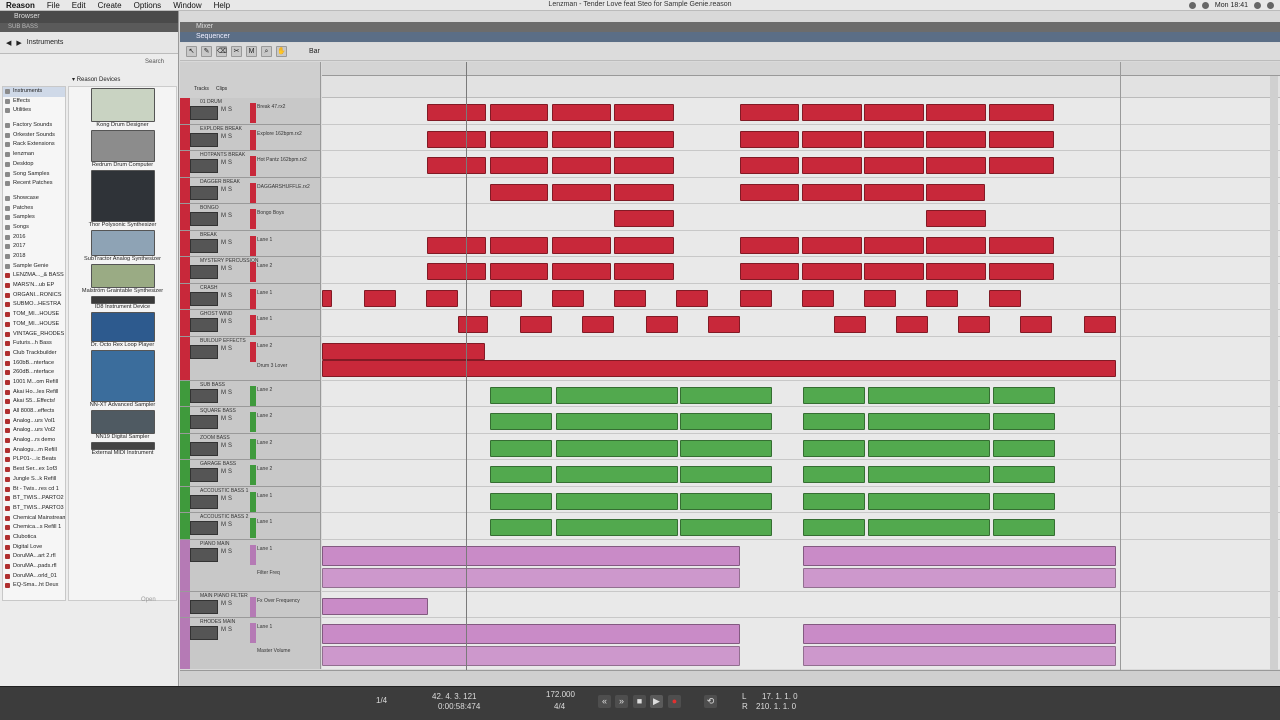 This screenshot has height=720, width=1280. Describe the element at coordinates (730, 137) in the screenshot. I see `track-row: EXPLORE BREAK MS Explore 162bpm.rx2` at that location.